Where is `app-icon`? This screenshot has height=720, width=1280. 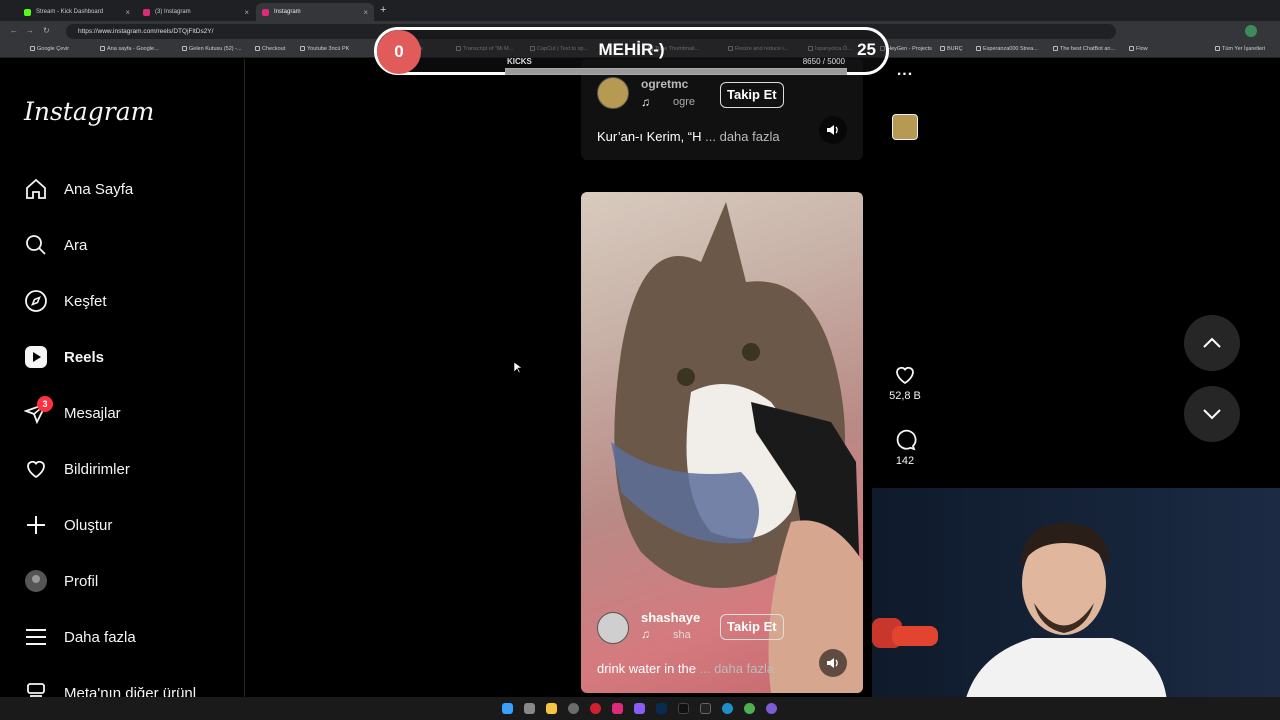
app-icon is located at coordinates (573, 708).